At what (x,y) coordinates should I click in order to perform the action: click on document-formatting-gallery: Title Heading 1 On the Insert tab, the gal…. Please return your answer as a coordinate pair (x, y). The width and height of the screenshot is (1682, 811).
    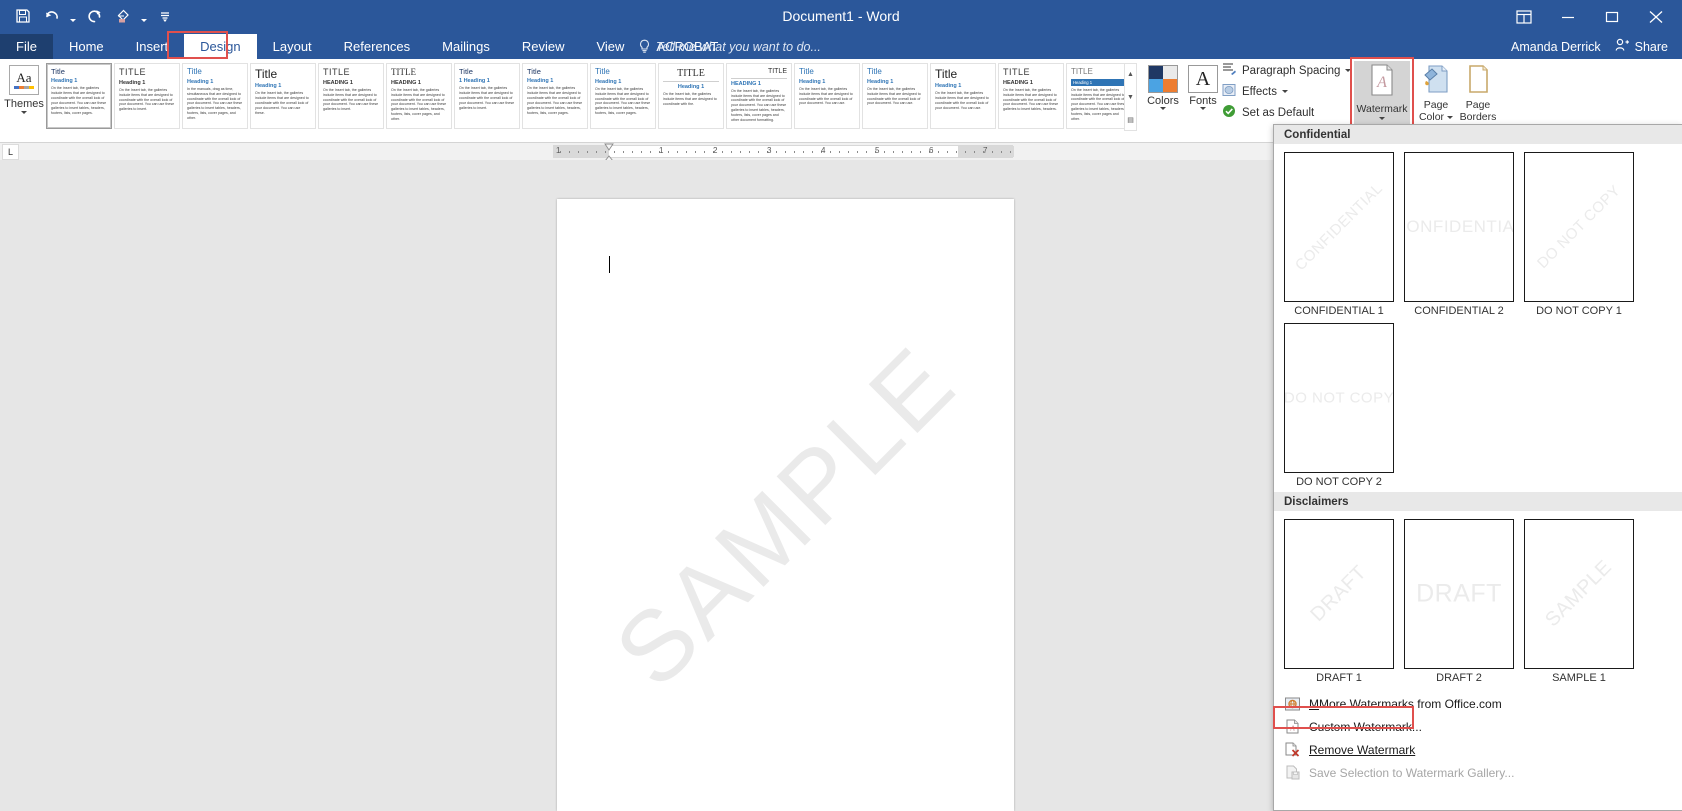
    Looking at the image, I should click on (585, 97).